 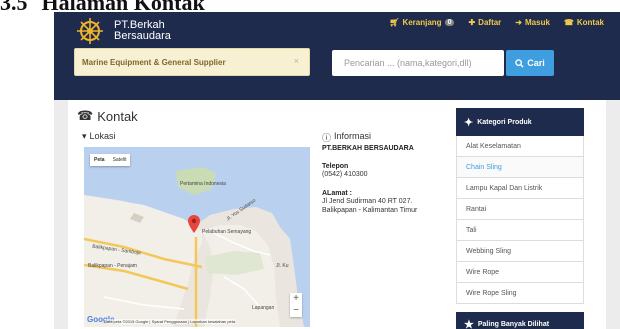 I want to click on location-heading: ▾ Lokasi, so click(x=99, y=136).